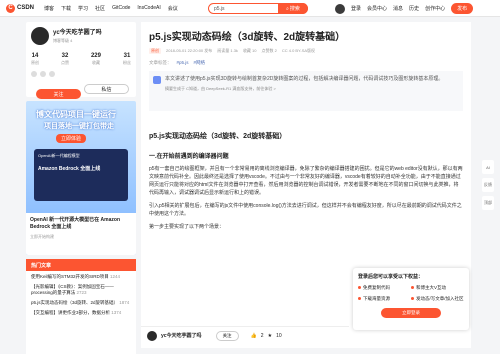  What do you see at coordinates (10, 8) in the screenshot?
I see `logo-icon: C` at bounding box center [10, 8].